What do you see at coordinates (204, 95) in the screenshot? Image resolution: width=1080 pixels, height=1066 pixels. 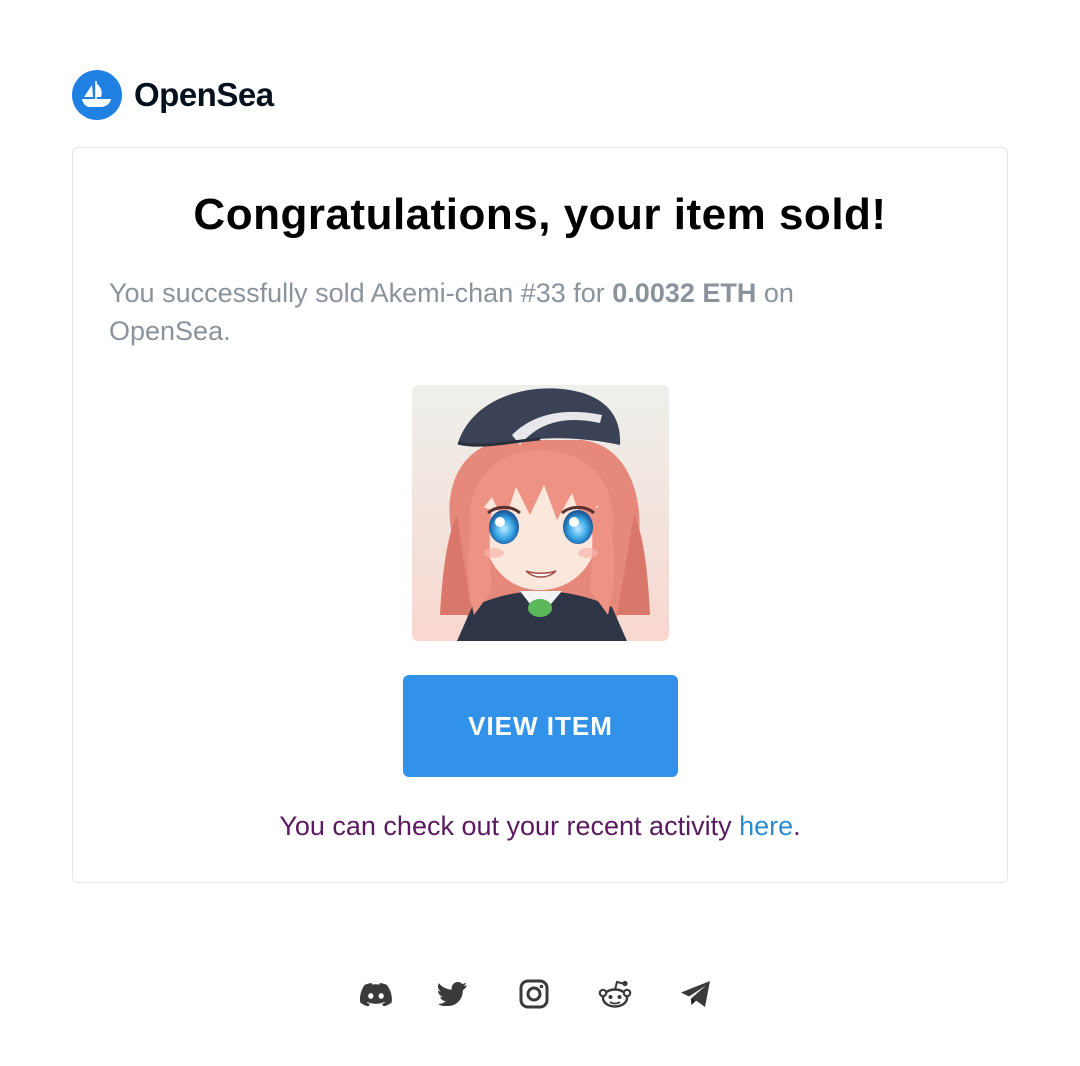 I see `brand-name: OpenSea` at bounding box center [204, 95].